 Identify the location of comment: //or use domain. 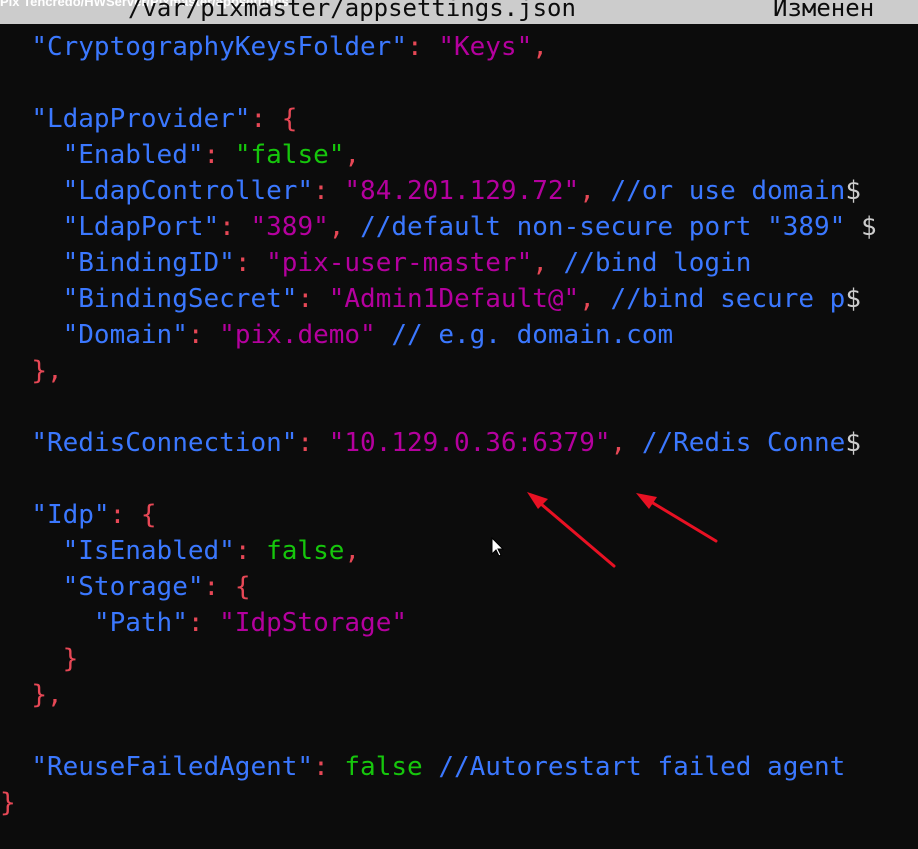
(728, 191).